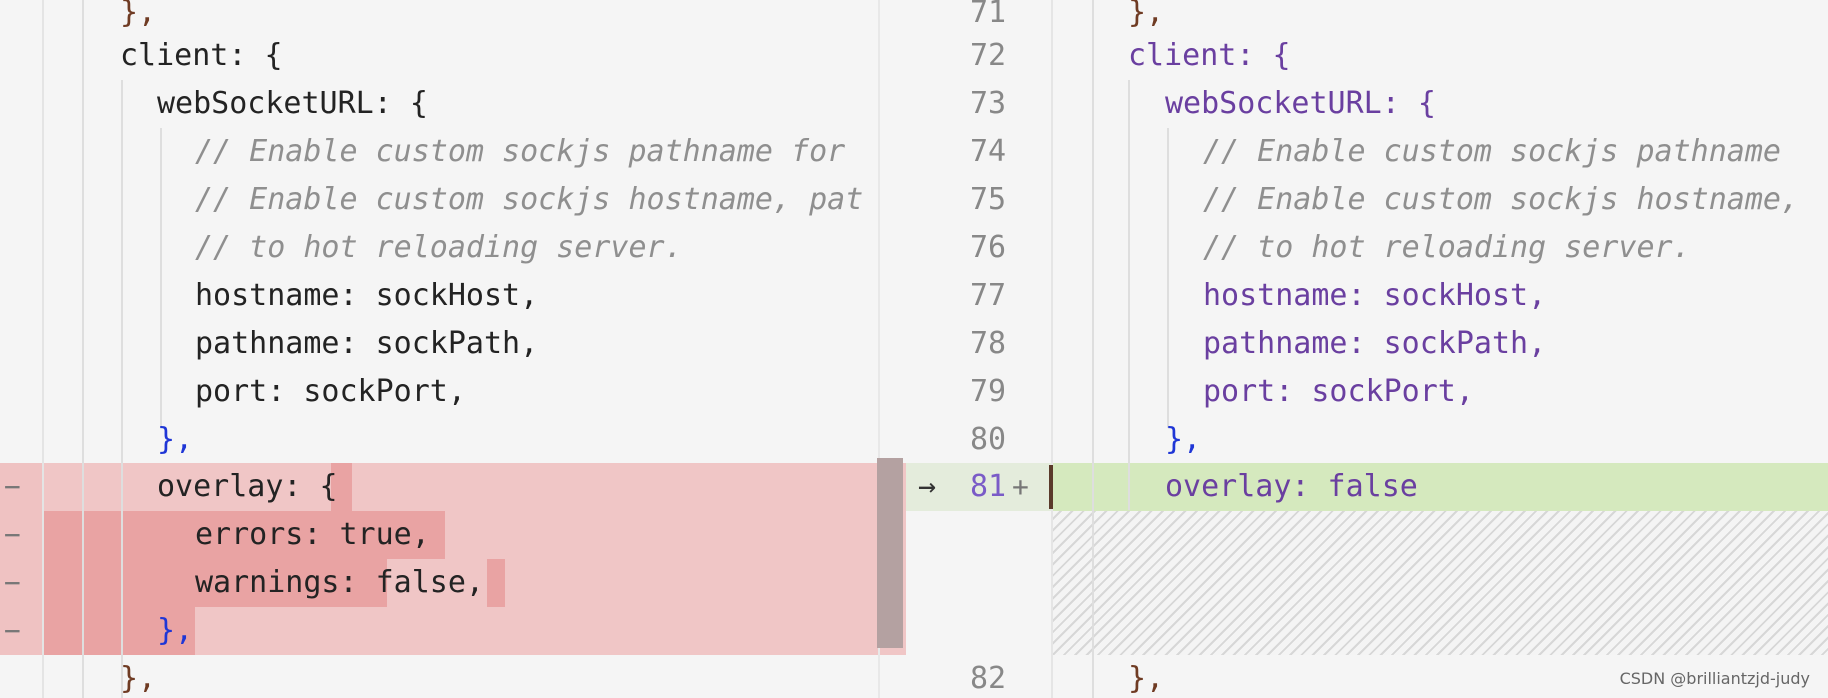 The width and height of the screenshot is (1828, 698). I want to click on code-text: overlay: false, so click(1291, 486).